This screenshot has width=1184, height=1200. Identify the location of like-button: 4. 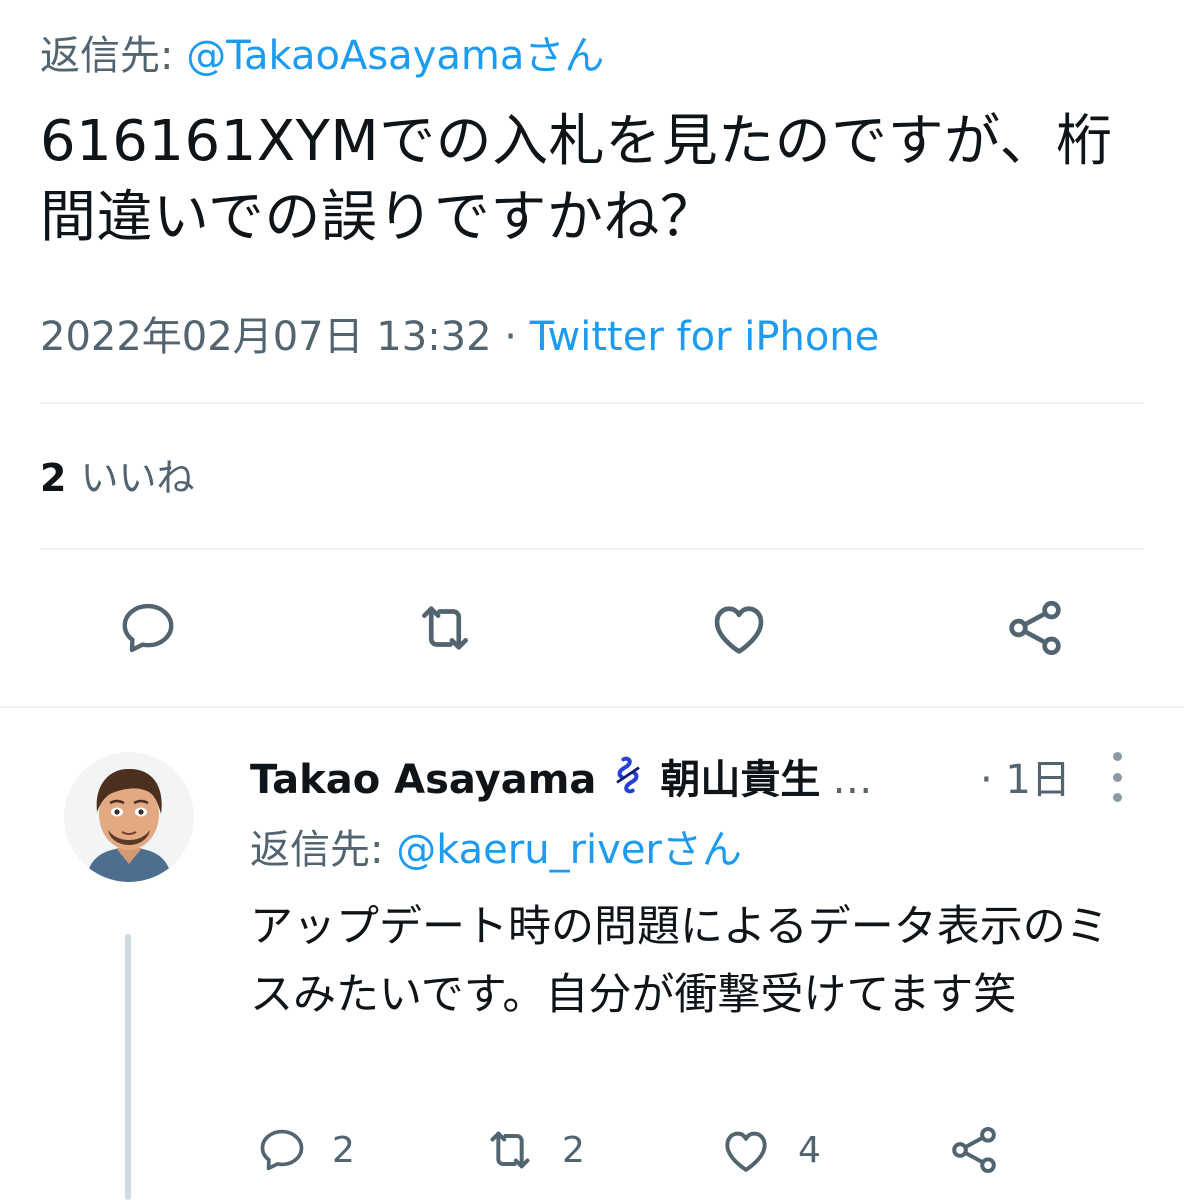
(769, 1150).